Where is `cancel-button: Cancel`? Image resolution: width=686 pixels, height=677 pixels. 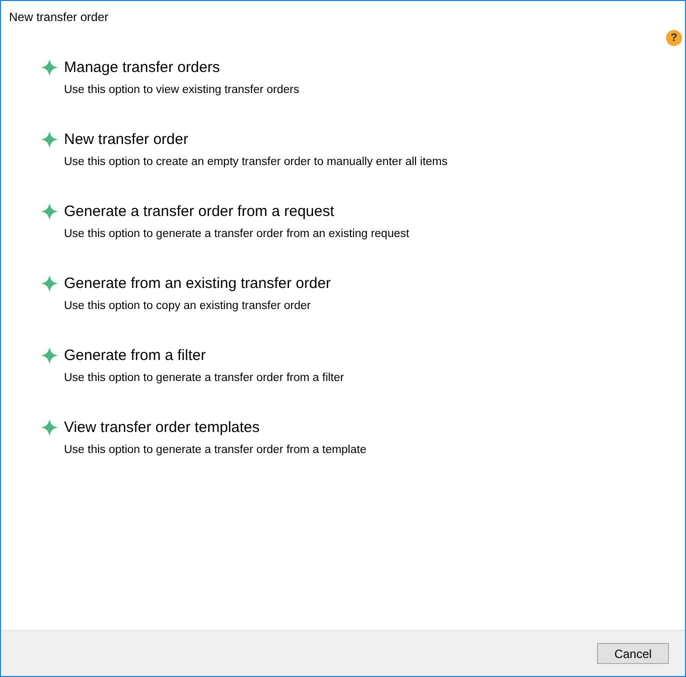 cancel-button: Cancel is located at coordinates (633, 653).